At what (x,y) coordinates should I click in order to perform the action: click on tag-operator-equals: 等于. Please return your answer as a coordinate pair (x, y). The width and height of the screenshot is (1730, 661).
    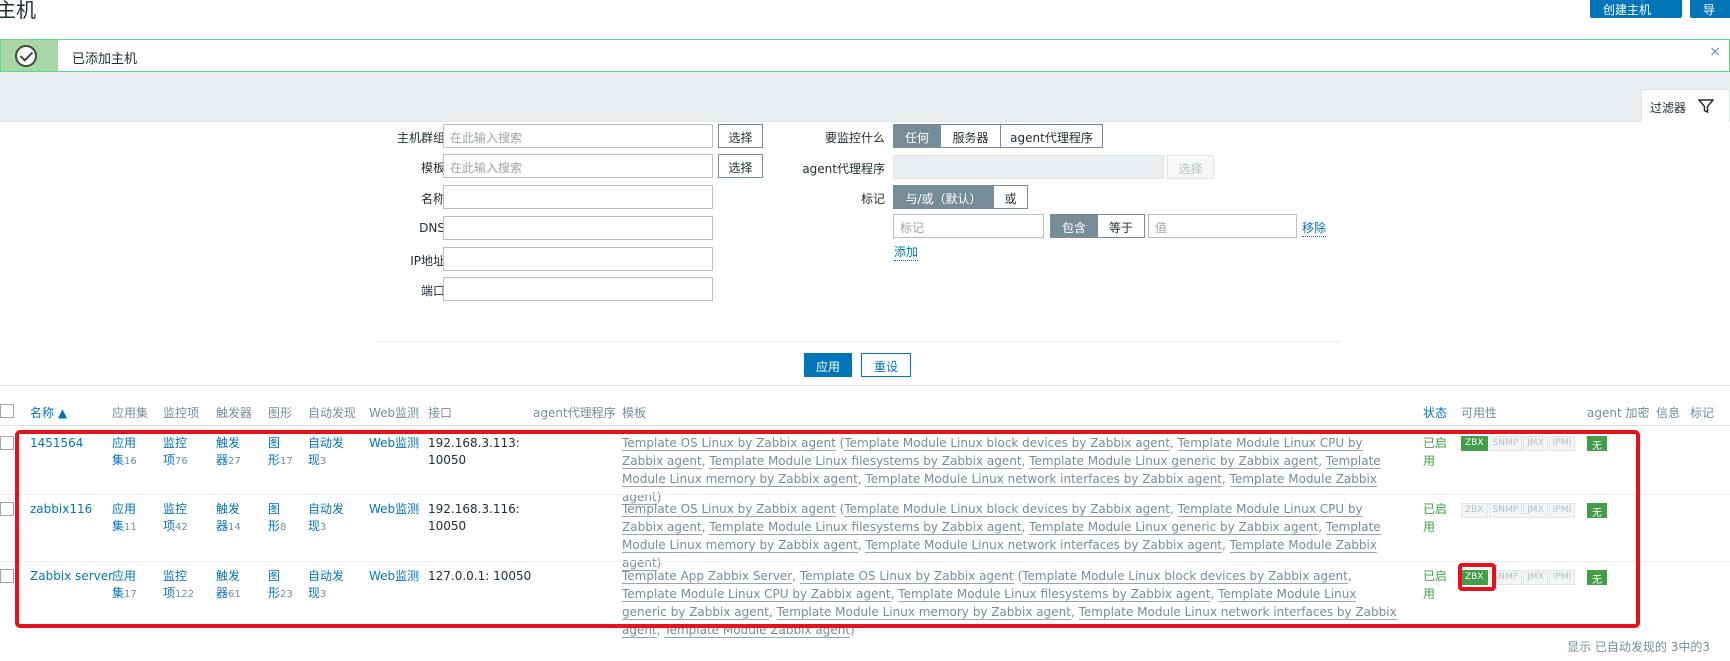
    Looking at the image, I should click on (1121, 226).